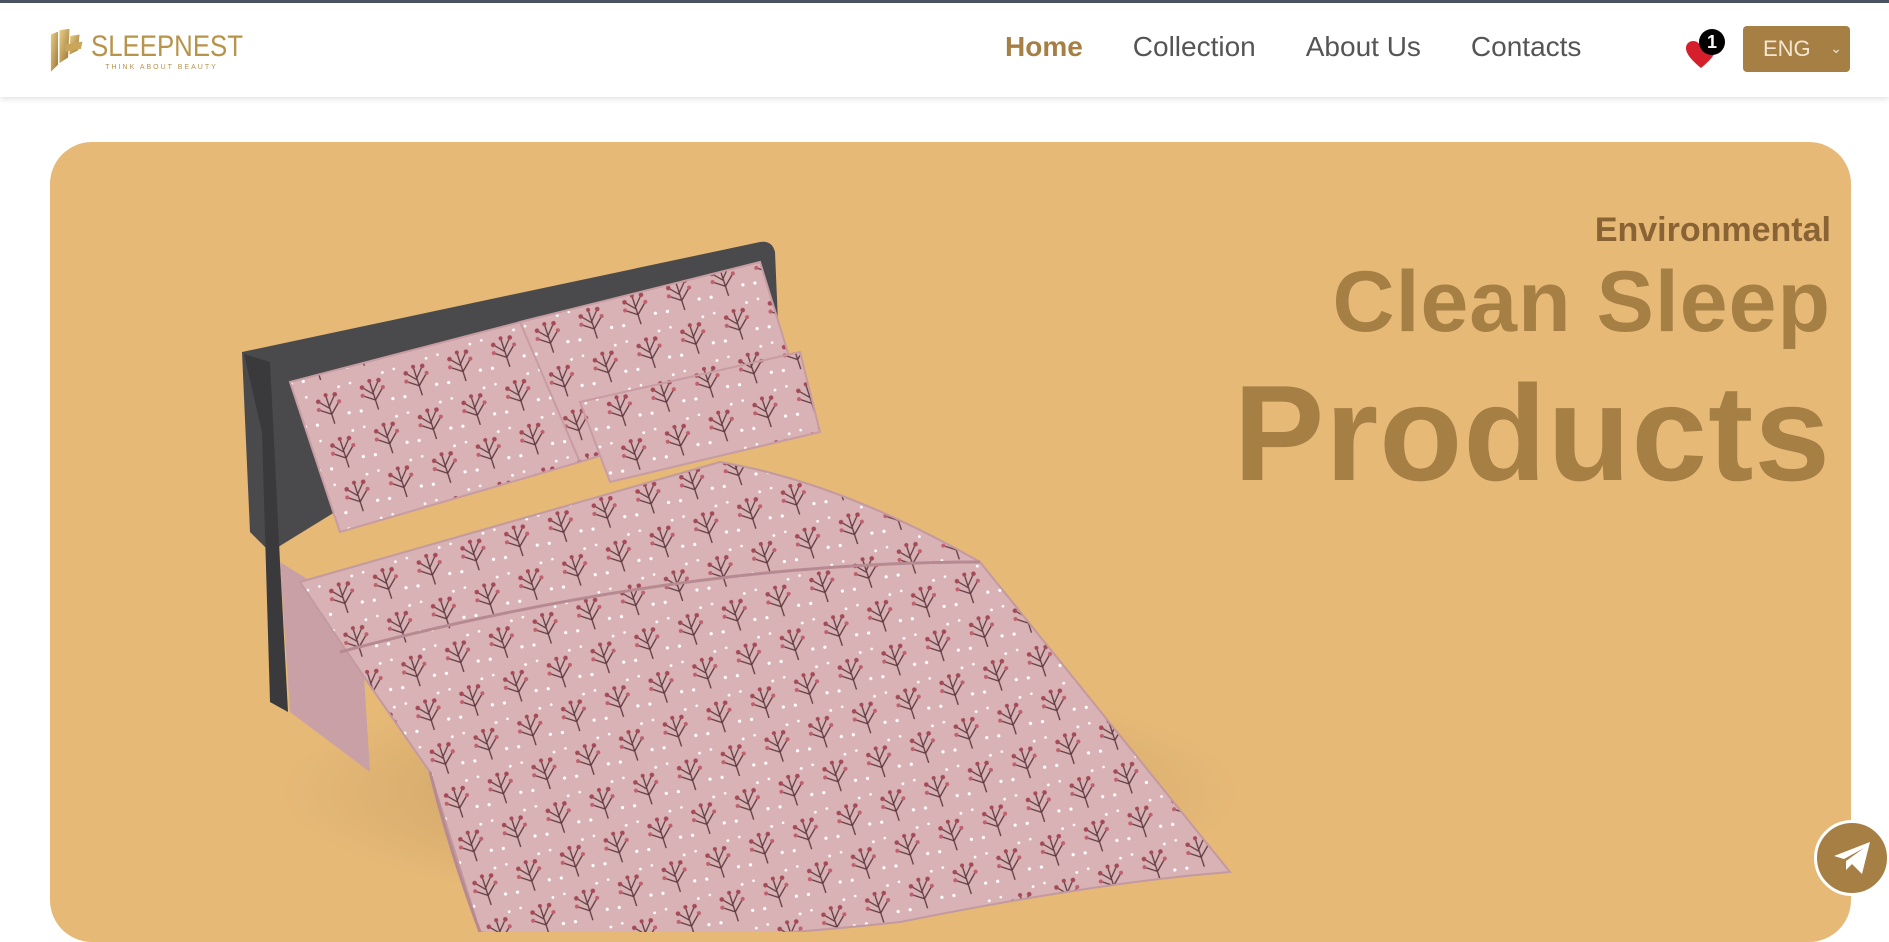 This screenshot has width=1889, height=942. I want to click on favorites-button: 1, so click(1708, 52).